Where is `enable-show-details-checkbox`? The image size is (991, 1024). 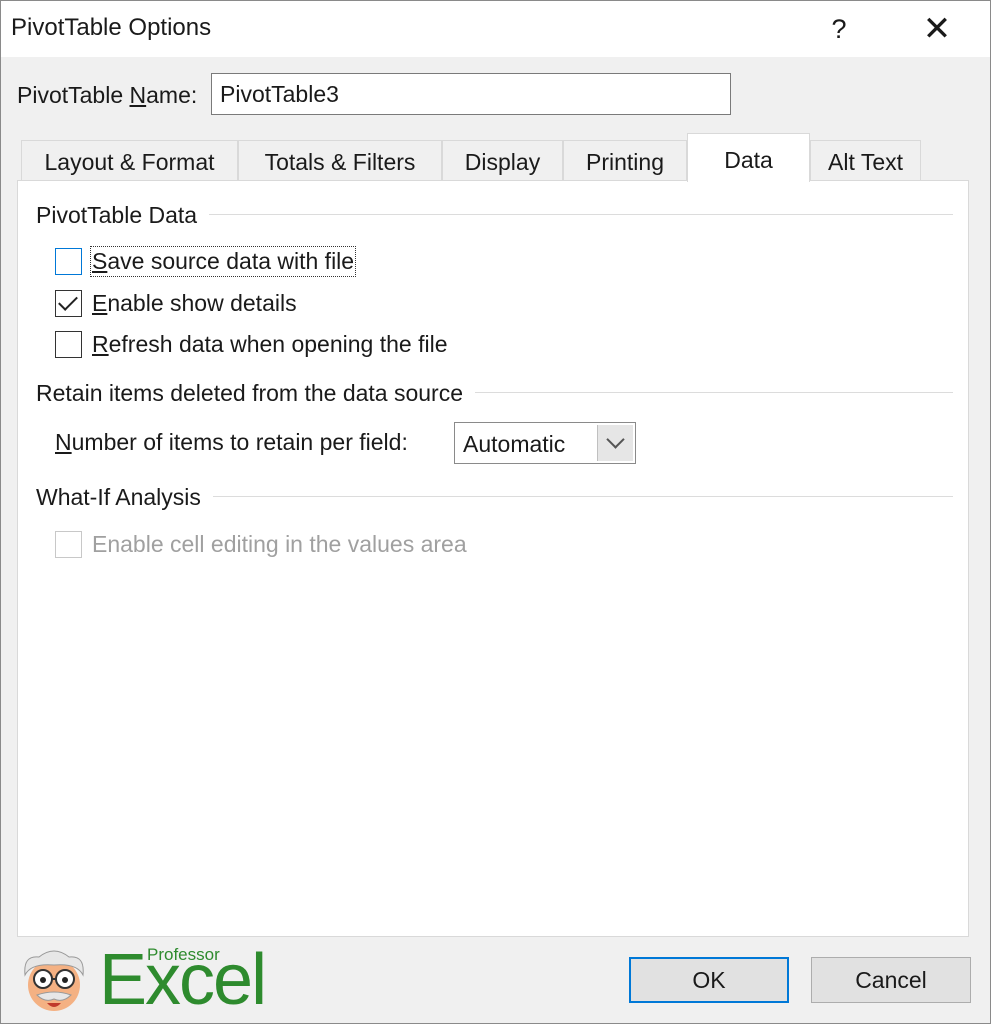
enable-show-details-checkbox is located at coordinates (68, 303).